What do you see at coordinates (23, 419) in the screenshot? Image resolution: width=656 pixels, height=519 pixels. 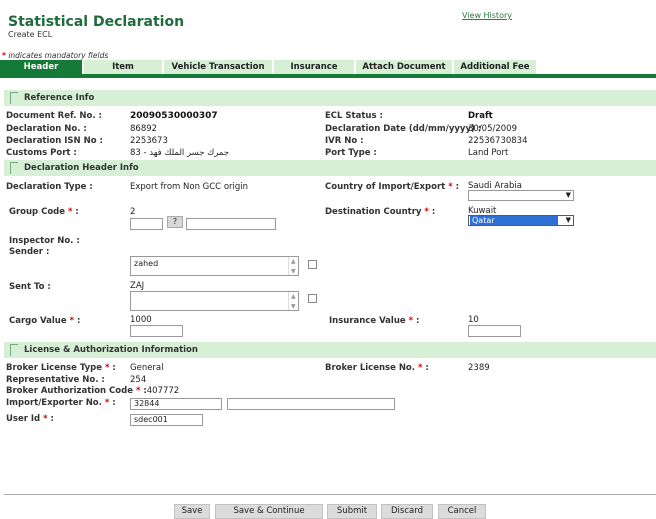 I see `user-id-label-text: User Id` at bounding box center [23, 419].